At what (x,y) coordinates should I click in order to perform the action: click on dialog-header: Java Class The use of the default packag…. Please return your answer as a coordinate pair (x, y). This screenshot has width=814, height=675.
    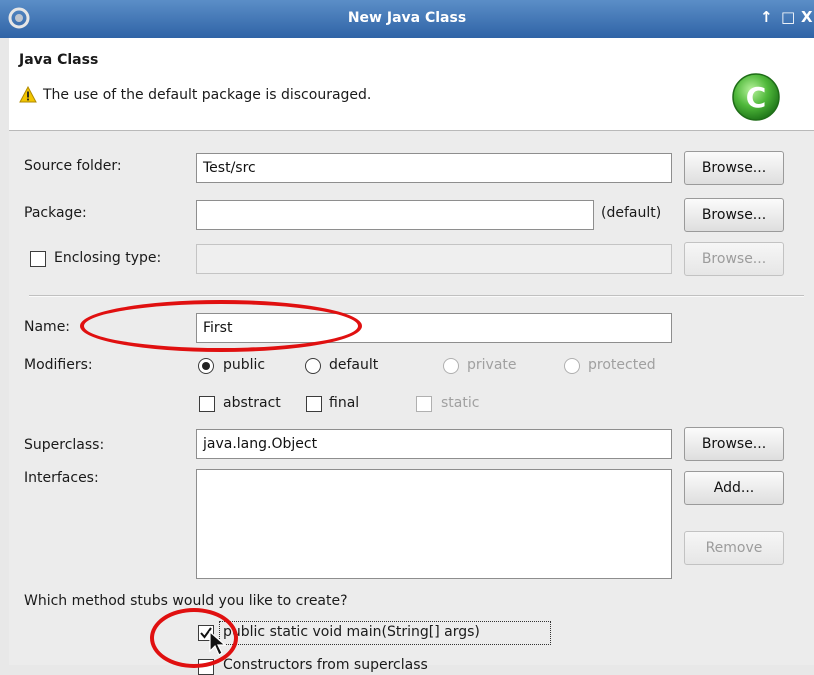
    Looking at the image, I should click on (411, 84).